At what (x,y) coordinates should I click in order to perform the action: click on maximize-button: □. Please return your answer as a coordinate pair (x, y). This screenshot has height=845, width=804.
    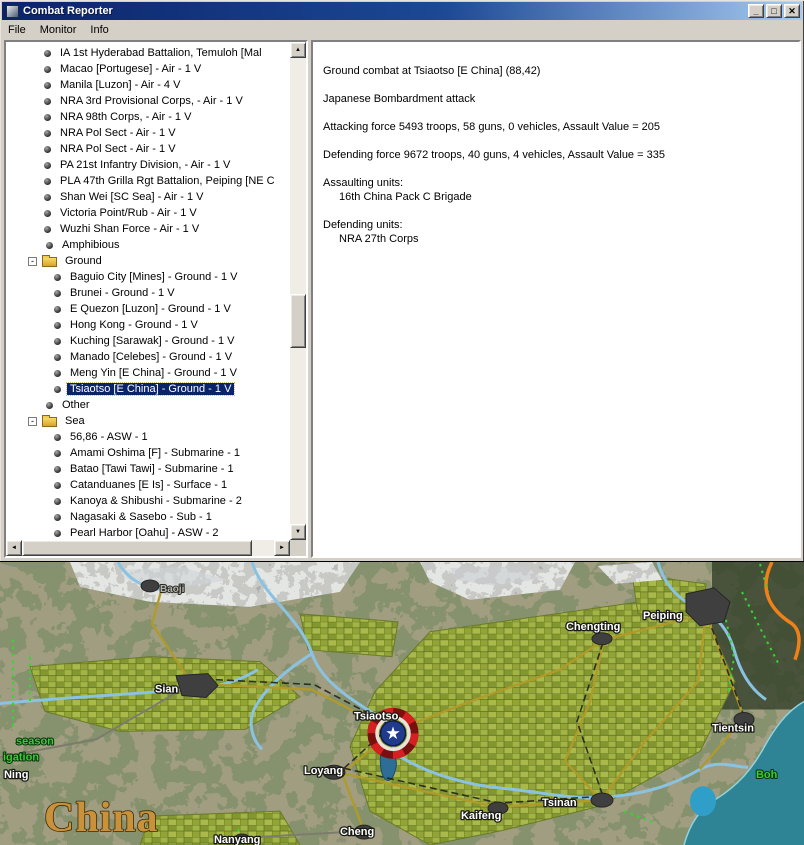
    Looking at the image, I should click on (774, 11).